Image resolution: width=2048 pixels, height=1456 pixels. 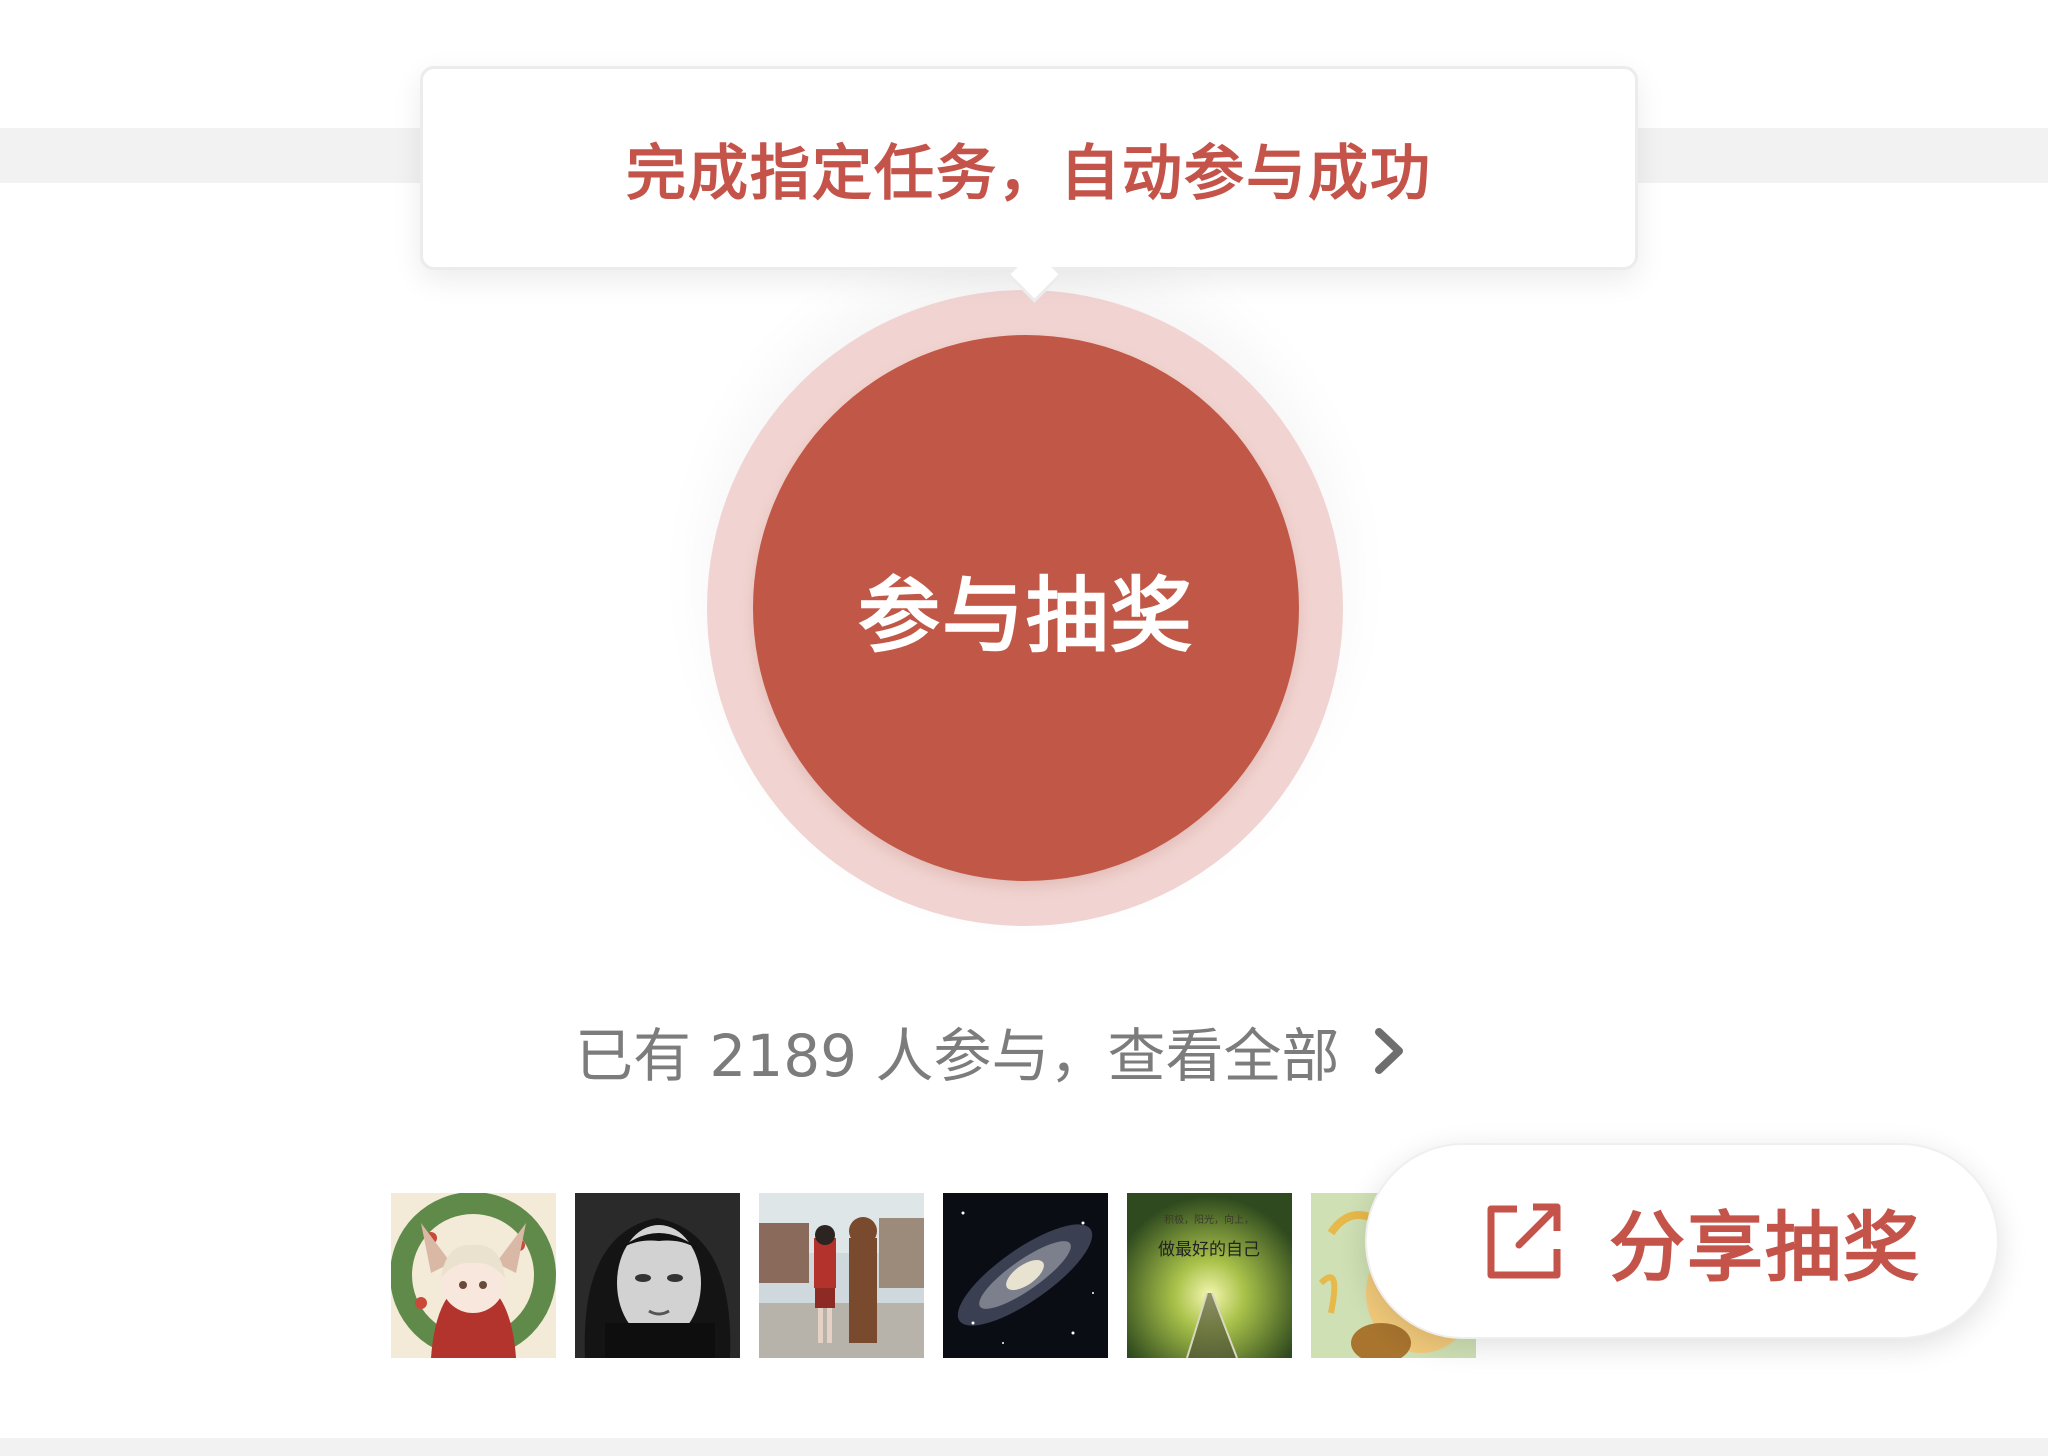 What do you see at coordinates (933, 1275) in the screenshot?
I see `participant-avatars: 积极，阳光，向上， 做最好的自己` at bounding box center [933, 1275].